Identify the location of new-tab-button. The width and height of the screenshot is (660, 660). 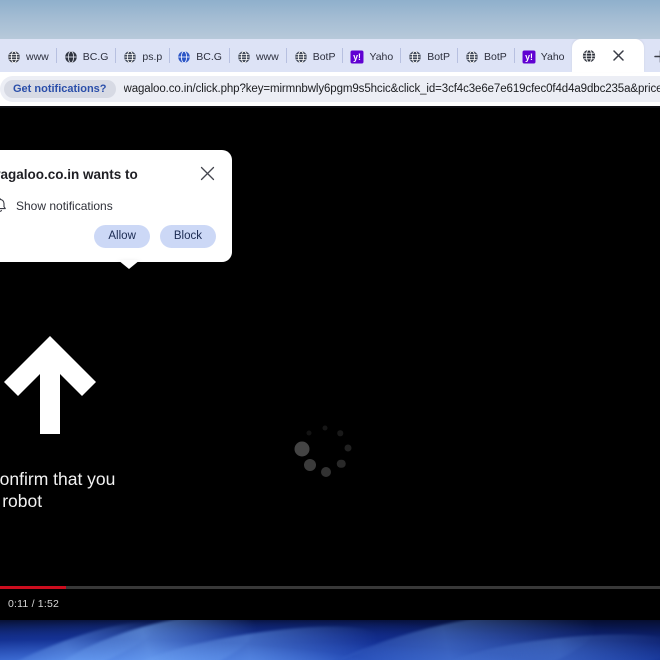
(654, 56).